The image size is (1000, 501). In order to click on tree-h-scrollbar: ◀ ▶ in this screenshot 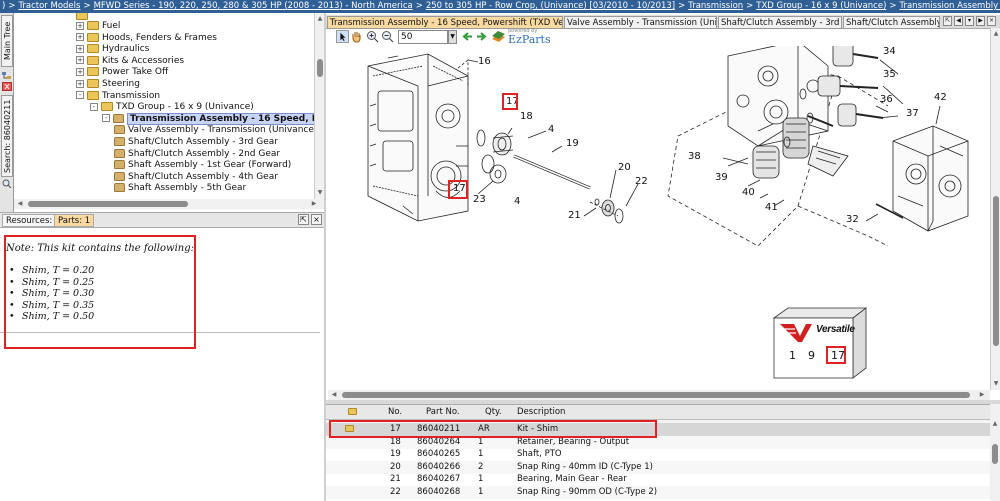, I will do `click(169, 204)`.